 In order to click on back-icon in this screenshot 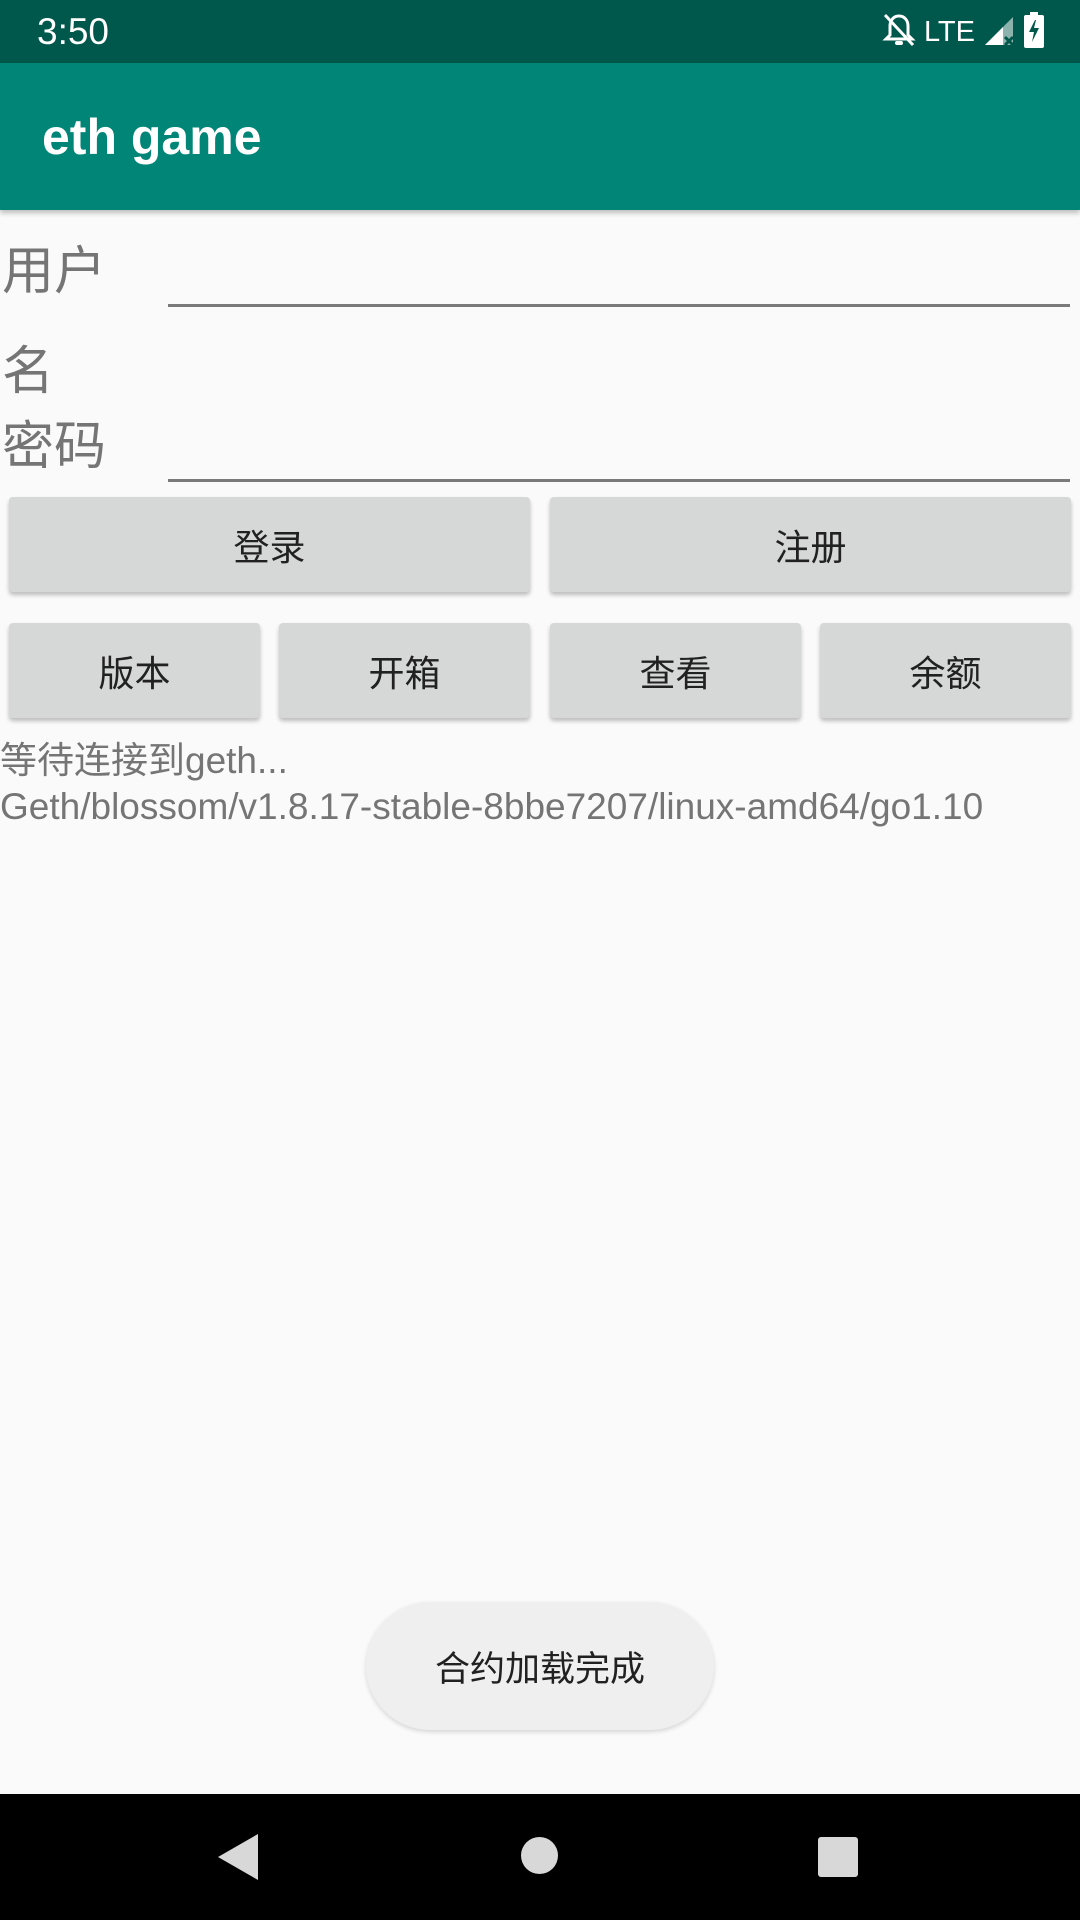, I will do `click(238, 1857)`.